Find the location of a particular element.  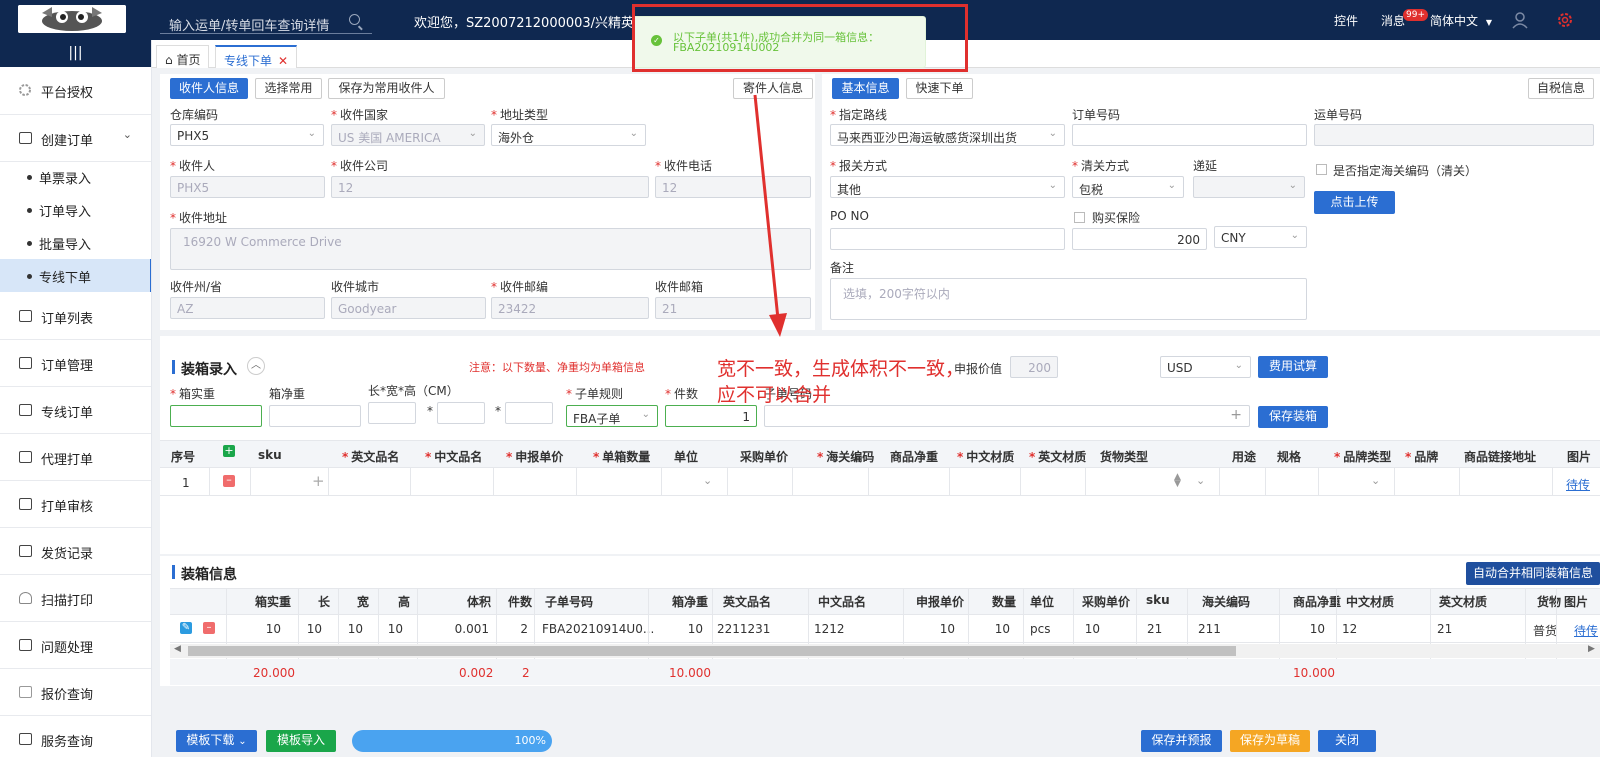

search-input: 输入运单/转单回车查询详情 is located at coordinates (266, 22).